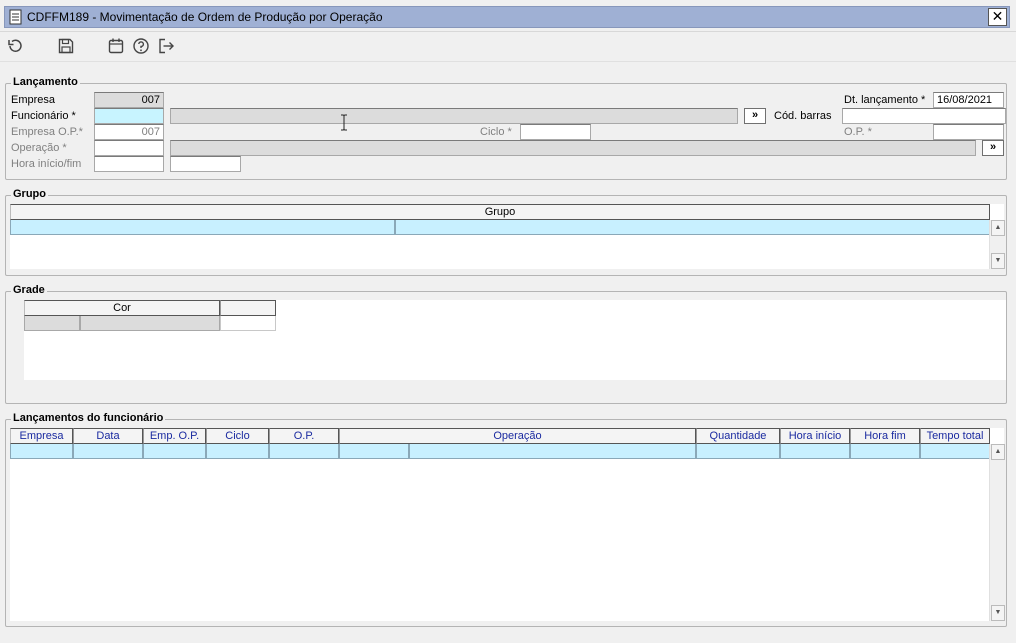 The height and width of the screenshot is (643, 1016). I want to click on empresa-field: 007, so click(129, 100).